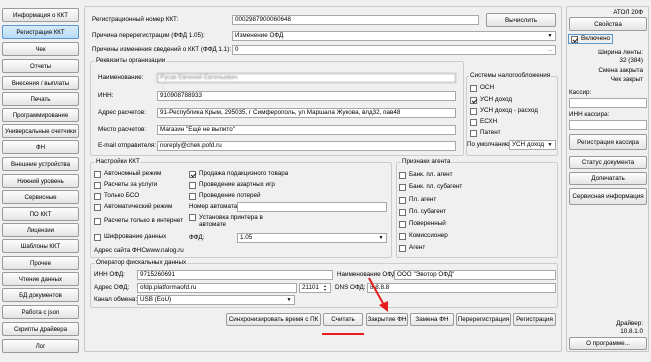  I want to click on tax-osn-checkbox: ОСН, so click(482, 88).